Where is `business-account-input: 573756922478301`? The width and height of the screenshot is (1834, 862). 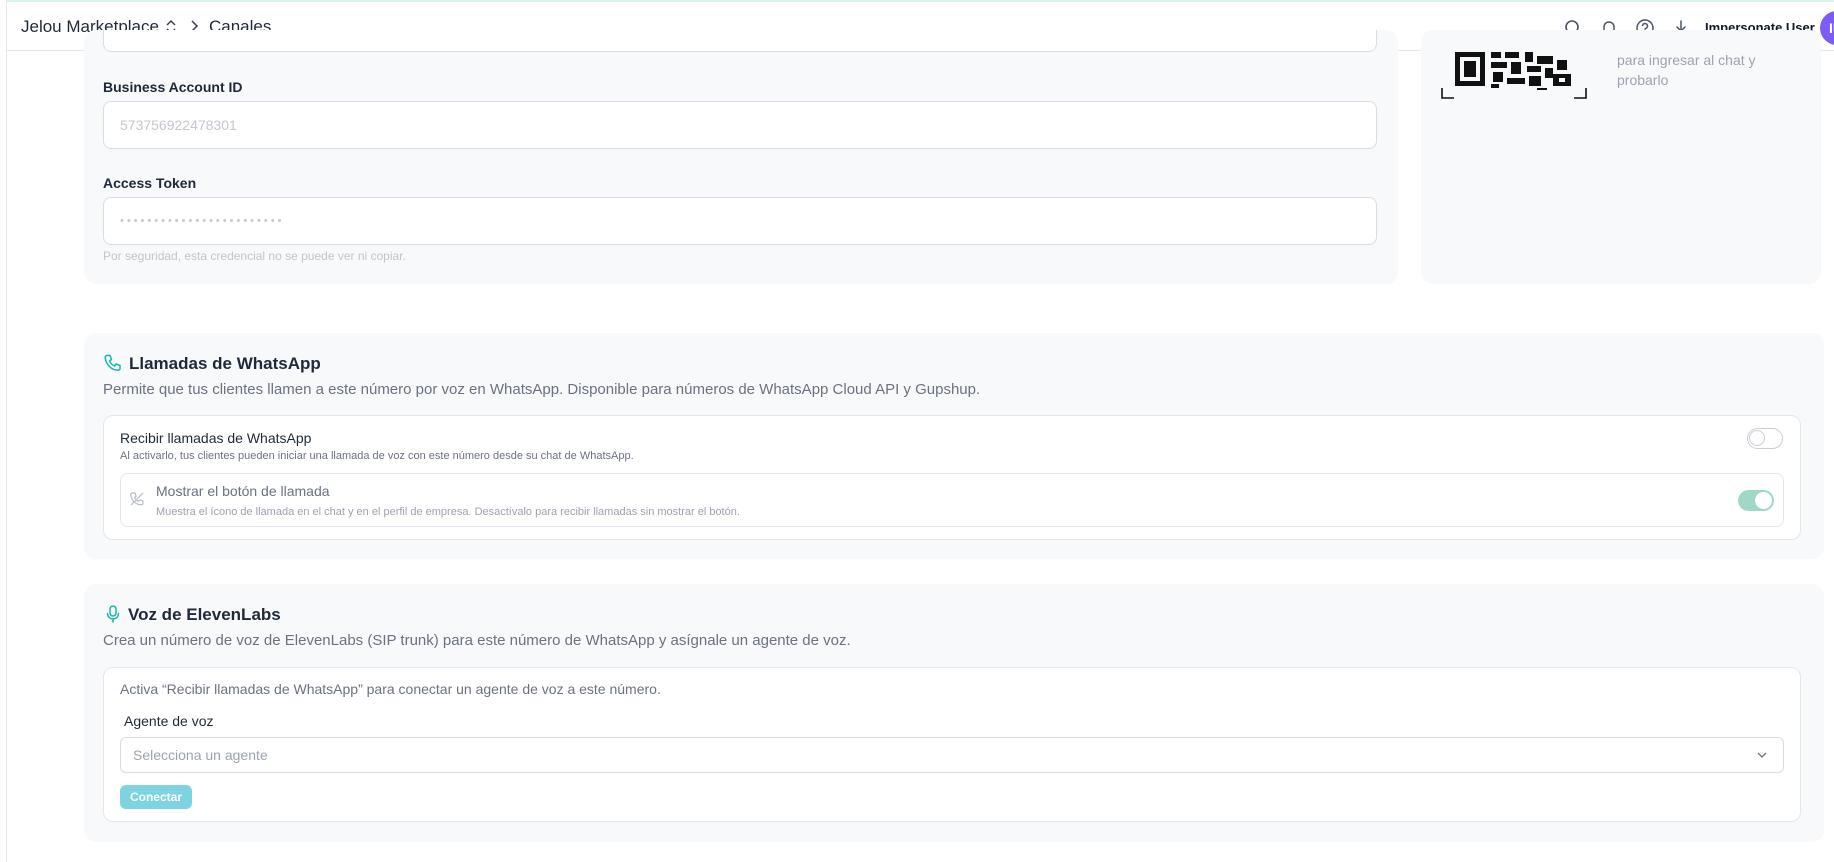
business-account-input: 573756922478301 is located at coordinates (740, 125).